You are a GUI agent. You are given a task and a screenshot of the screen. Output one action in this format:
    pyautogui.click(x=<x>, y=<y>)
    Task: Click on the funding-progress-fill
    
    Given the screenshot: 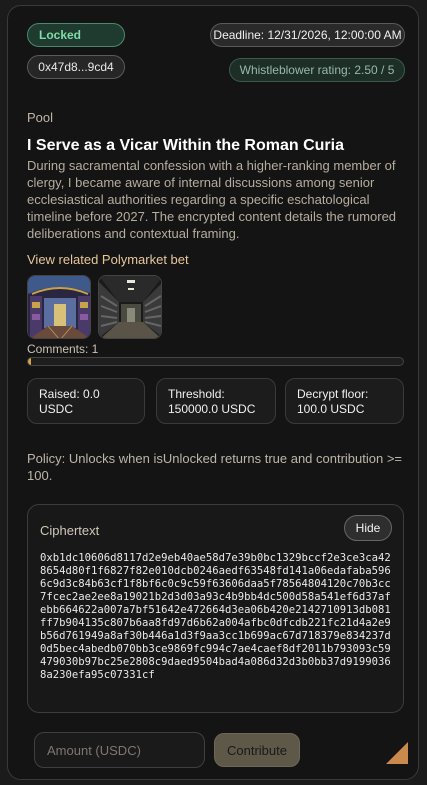 What is the action you would take?
    pyautogui.click(x=29, y=361)
    